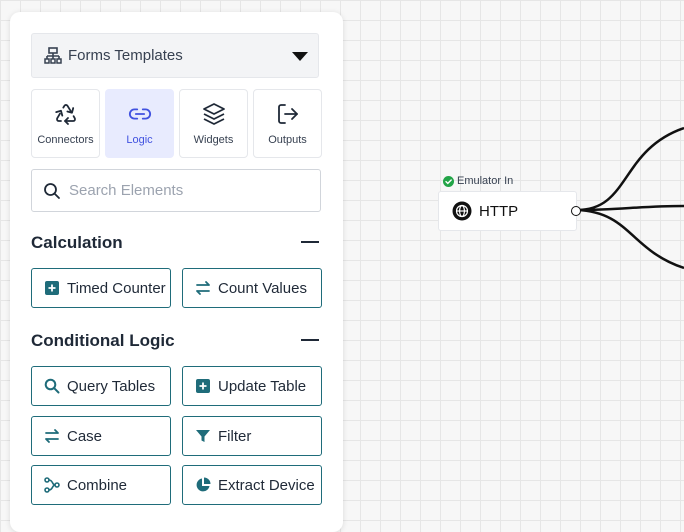 The image size is (684, 532). I want to click on tab-outputs: Outputs, so click(287, 123).